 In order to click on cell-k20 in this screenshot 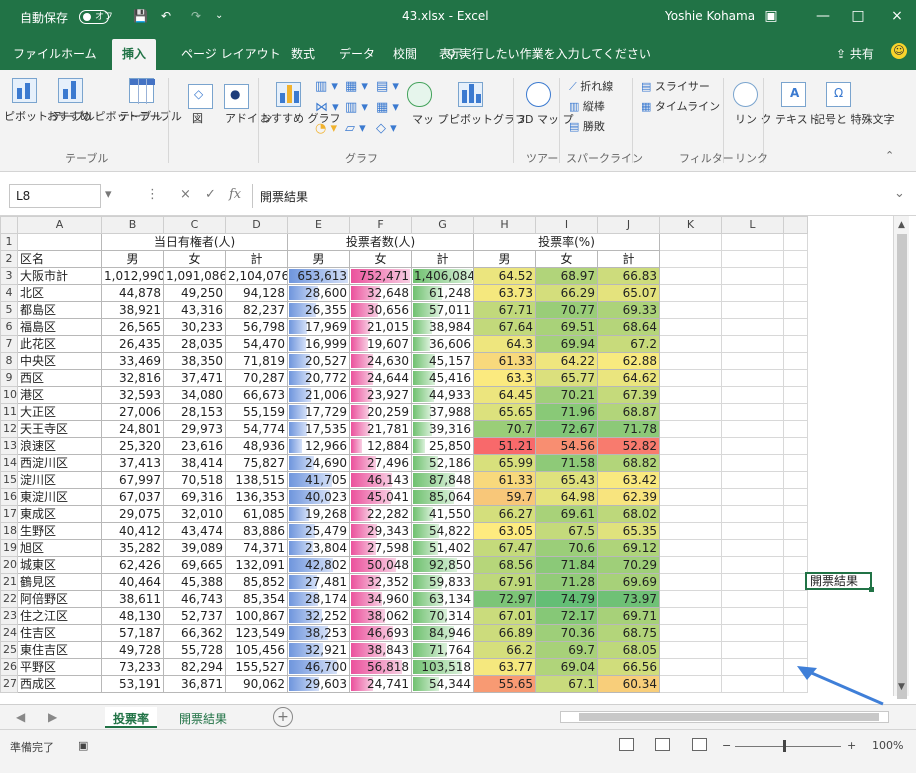, I will do `click(690, 565)`.